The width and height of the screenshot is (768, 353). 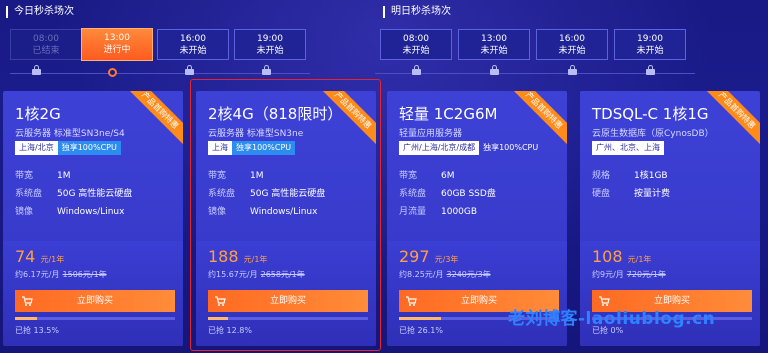 I want to click on spec-list: 带宽 6M 系统盘 60GB SSD盘 月流量 1000GB, so click(x=447, y=194).